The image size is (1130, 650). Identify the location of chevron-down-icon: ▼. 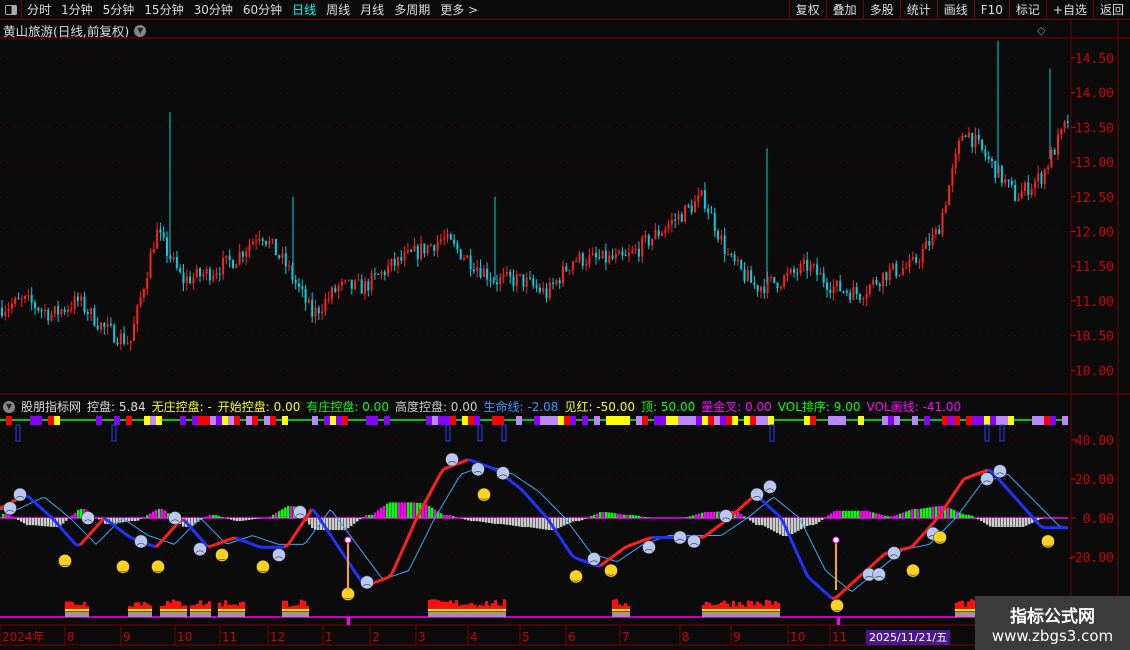
(9, 406).